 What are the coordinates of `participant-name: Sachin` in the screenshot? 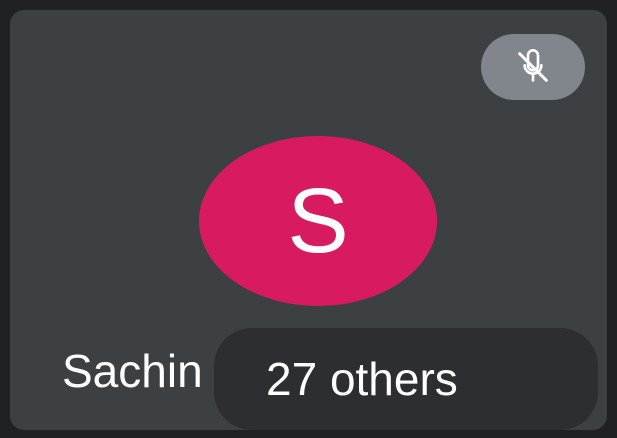 It's located at (132, 371).